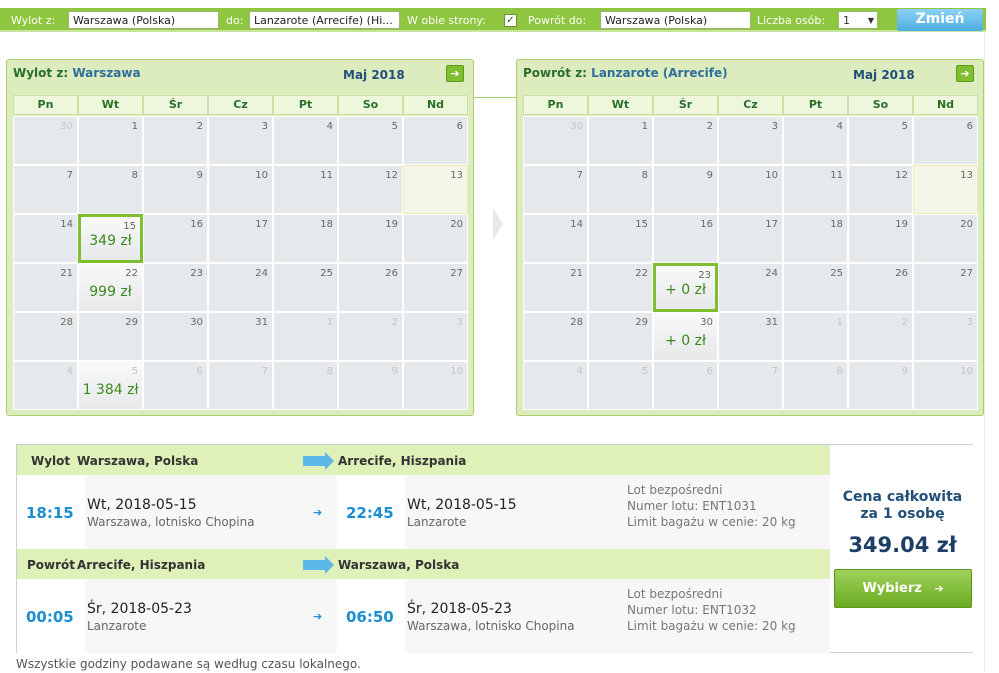 The height and width of the screenshot is (673, 999). I want to click on return-day-cell: 18, so click(815, 238).